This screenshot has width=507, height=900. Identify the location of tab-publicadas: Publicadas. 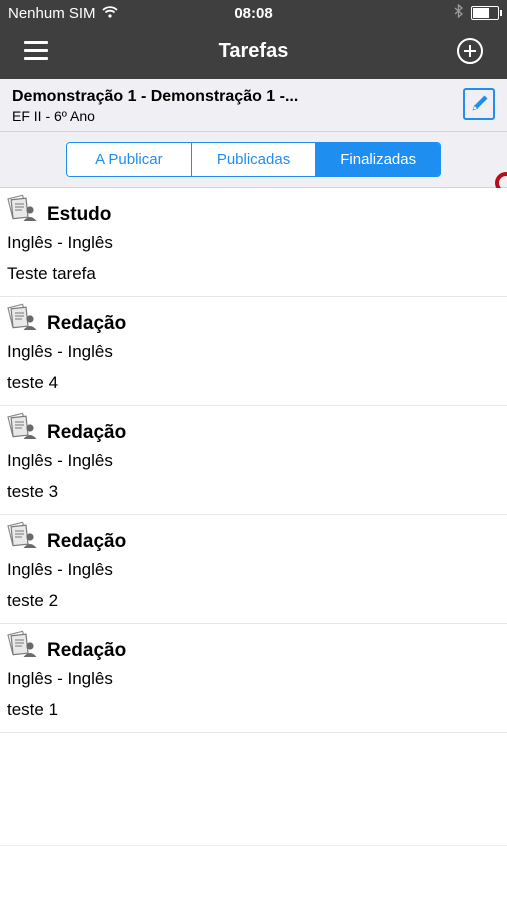
(254, 159).